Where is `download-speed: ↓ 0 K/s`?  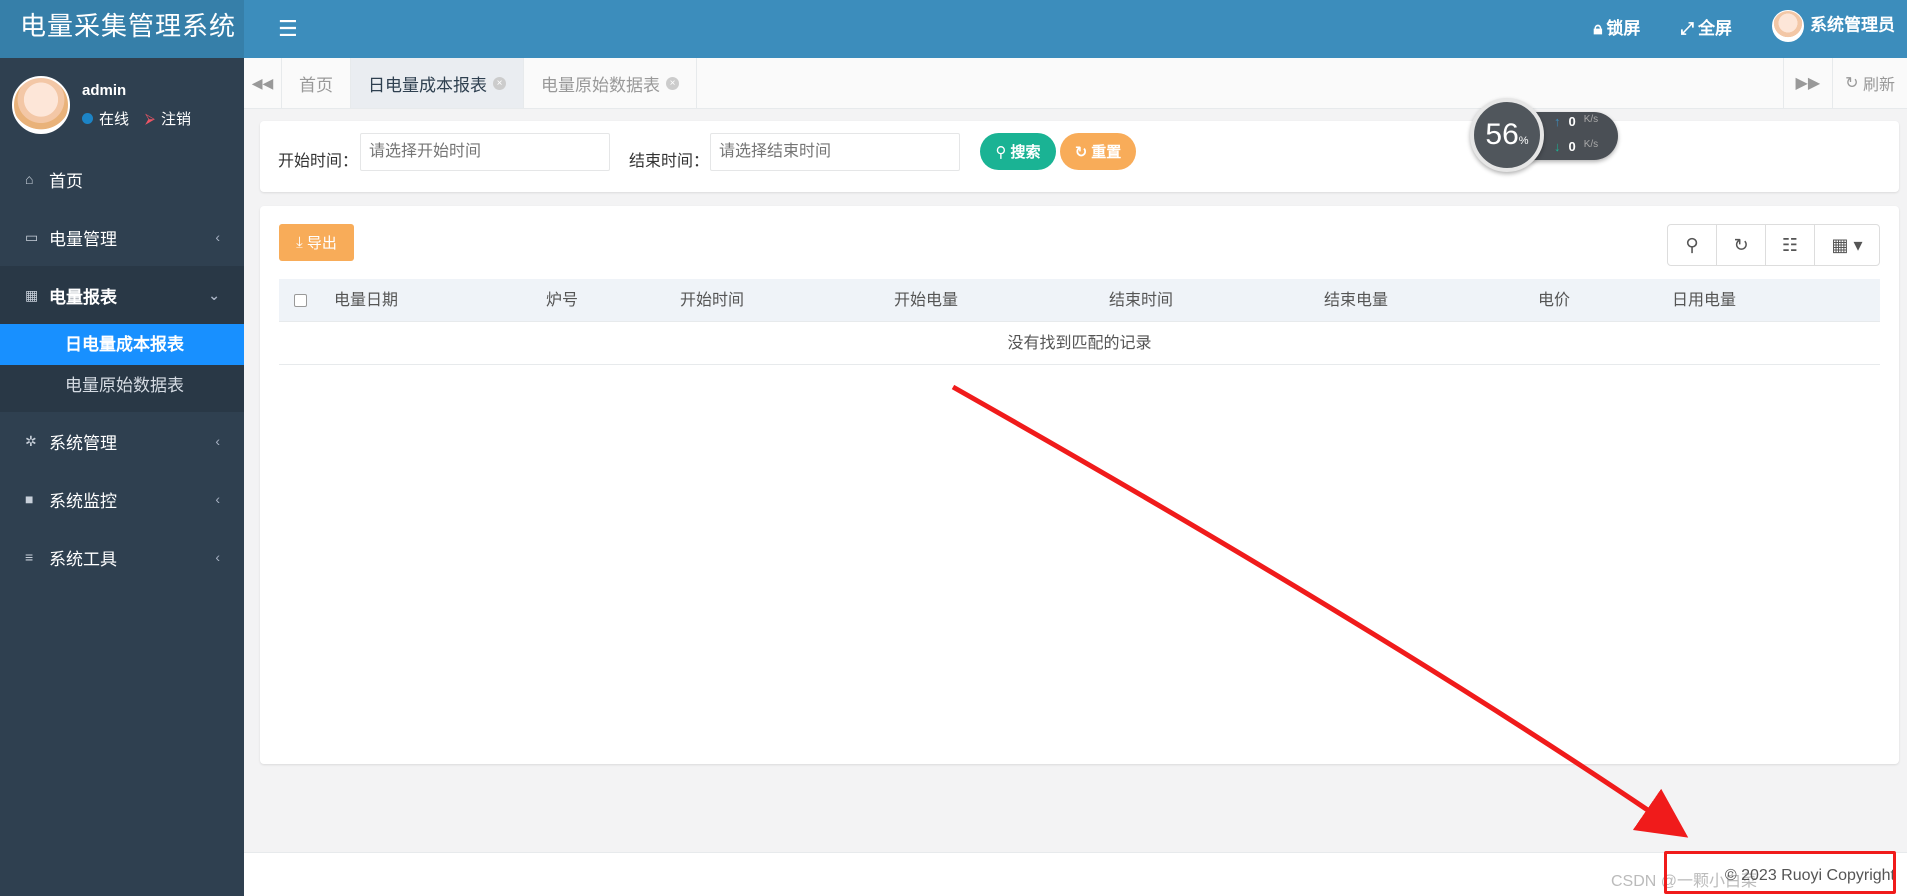 download-speed: ↓ 0 K/s is located at coordinates (1584, 146).